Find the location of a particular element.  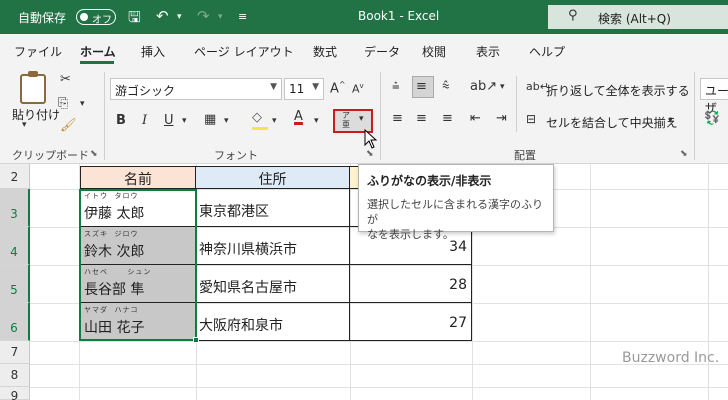

tab-file: ファイル is located at coordinates (38, 51).